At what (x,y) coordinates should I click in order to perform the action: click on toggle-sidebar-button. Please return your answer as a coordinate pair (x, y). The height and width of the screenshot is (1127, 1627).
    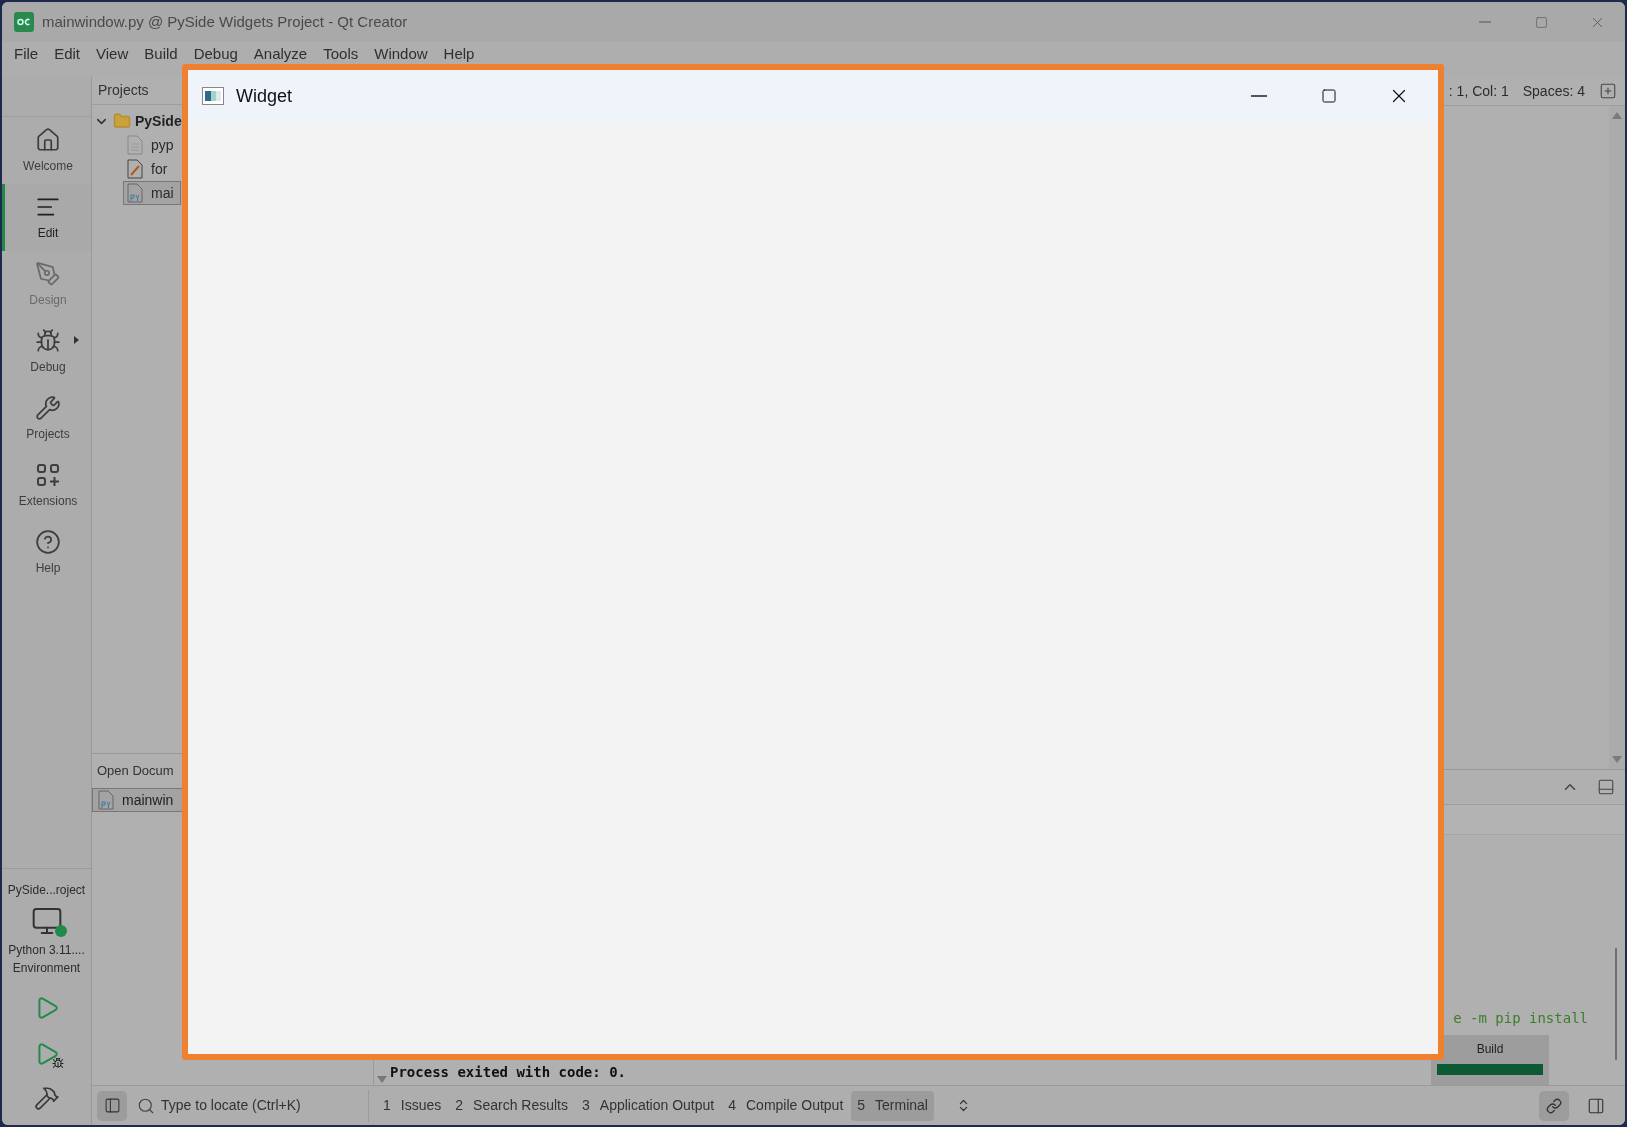
    Looking at the image, I should click on (112, 1105).